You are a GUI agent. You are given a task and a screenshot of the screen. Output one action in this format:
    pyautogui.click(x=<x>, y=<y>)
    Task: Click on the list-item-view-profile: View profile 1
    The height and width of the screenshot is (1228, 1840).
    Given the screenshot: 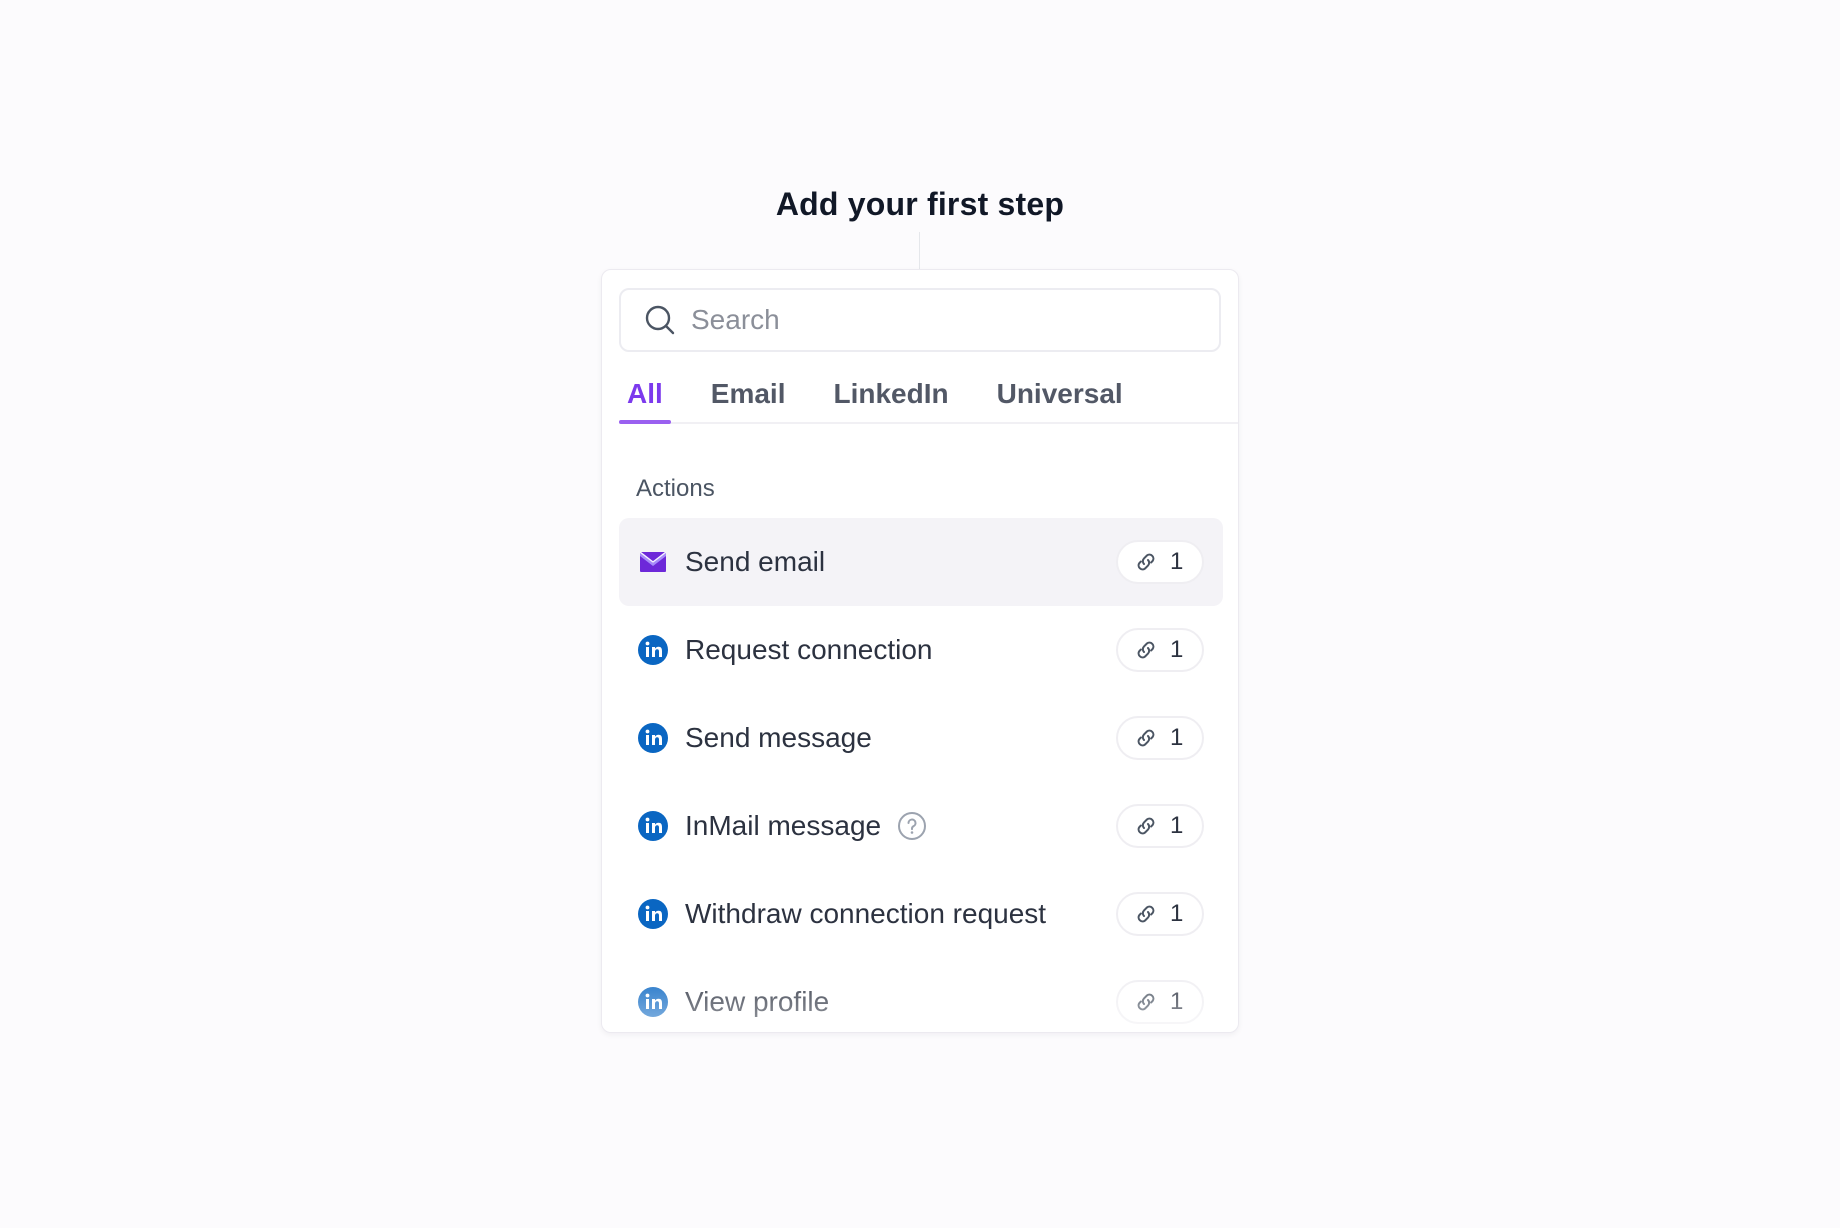 What is the action you would take?
    pyautogui.click(x=921, y=995)
    